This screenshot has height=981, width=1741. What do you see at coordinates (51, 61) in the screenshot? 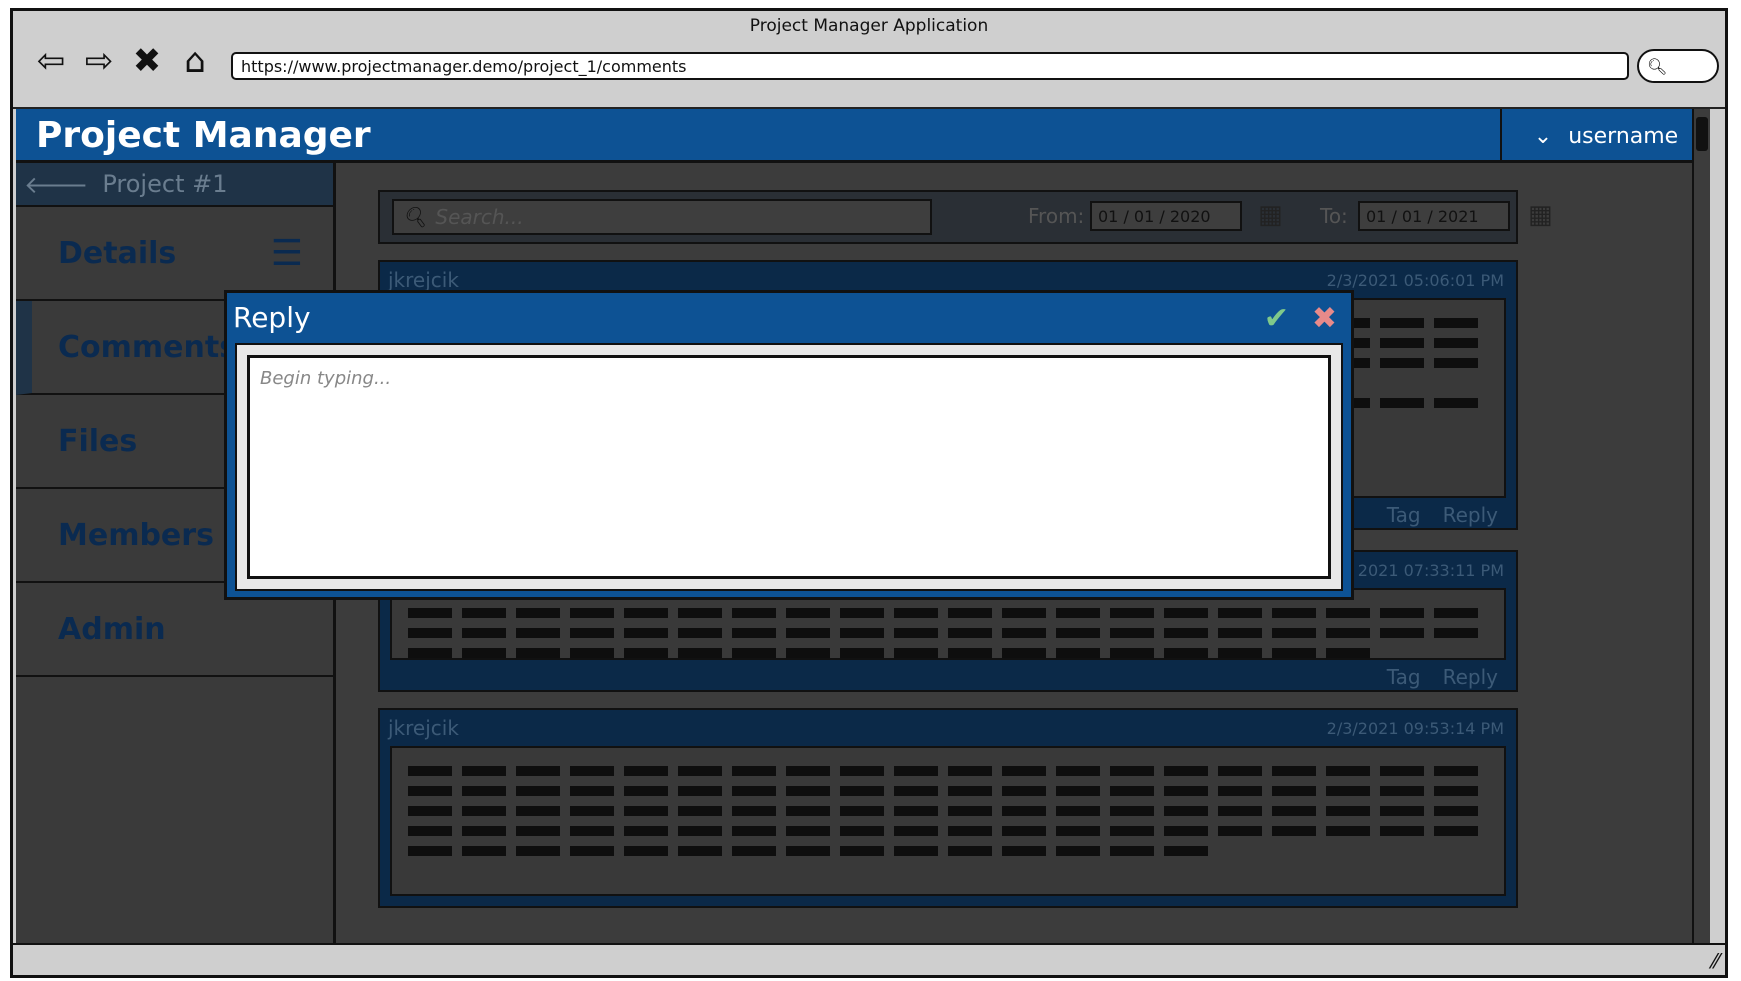
I see `back-arrow-icon: ⇦` at bounding box center [51, 61].